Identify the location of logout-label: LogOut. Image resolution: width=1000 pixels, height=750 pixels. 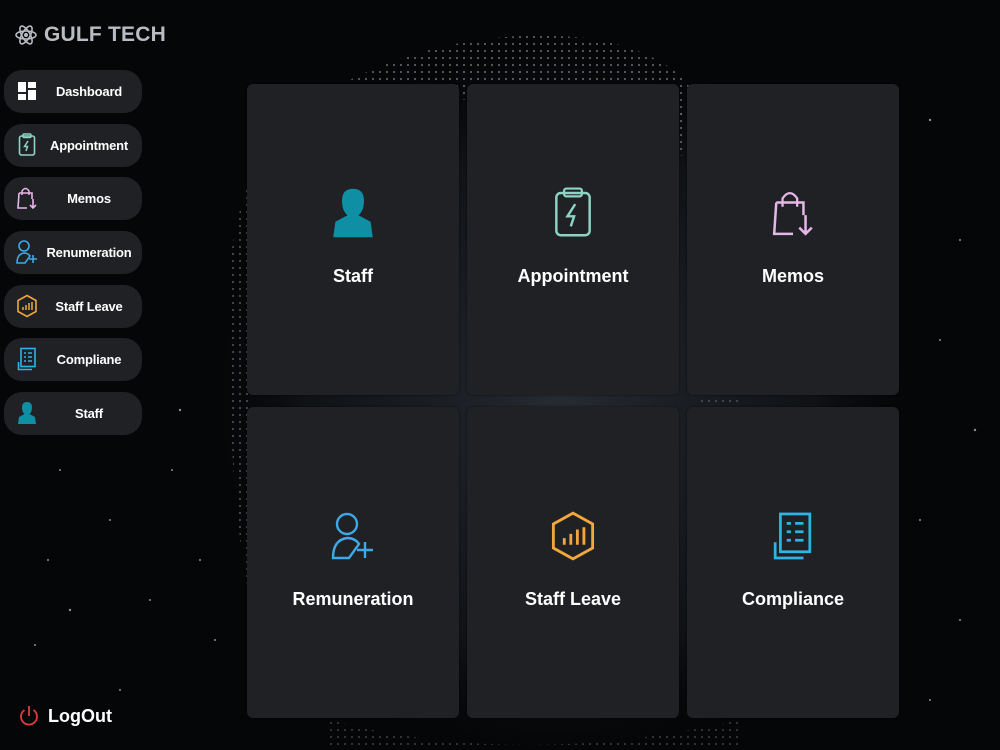
(80, 715).